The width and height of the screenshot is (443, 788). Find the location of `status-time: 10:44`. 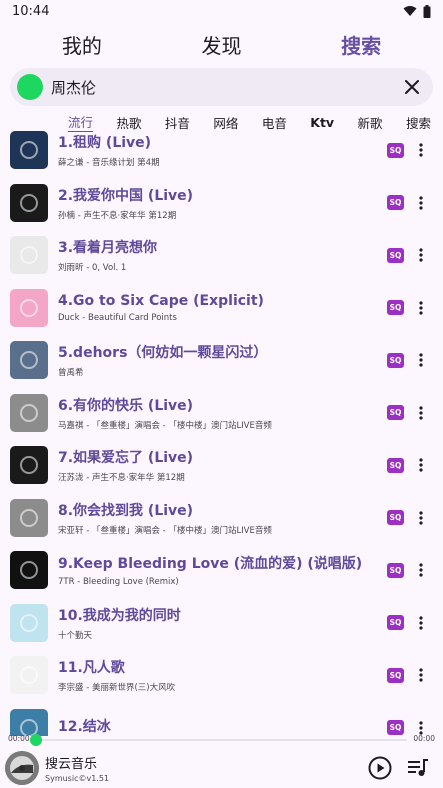

status-time: 10:44 is located at coordinates (31, 11).